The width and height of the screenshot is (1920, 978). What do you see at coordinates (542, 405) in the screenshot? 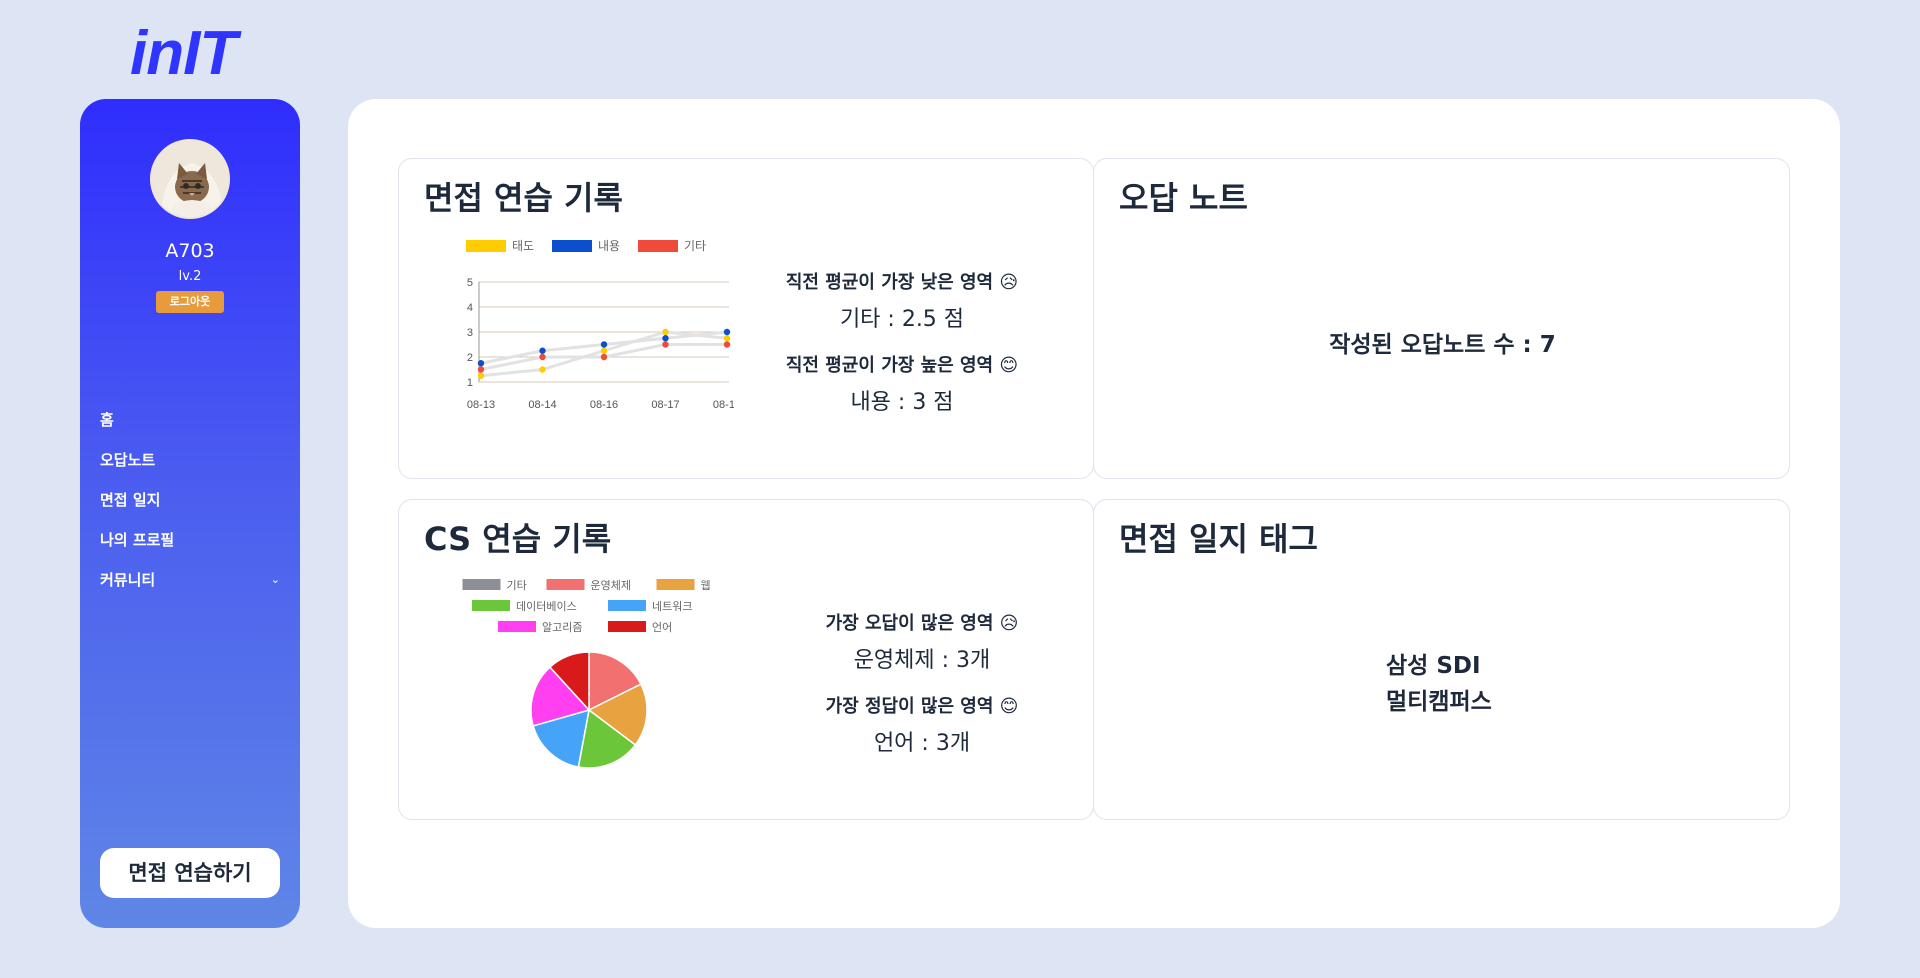
I see `x-tick-label: 08-14` at bounding box center [542, 405].